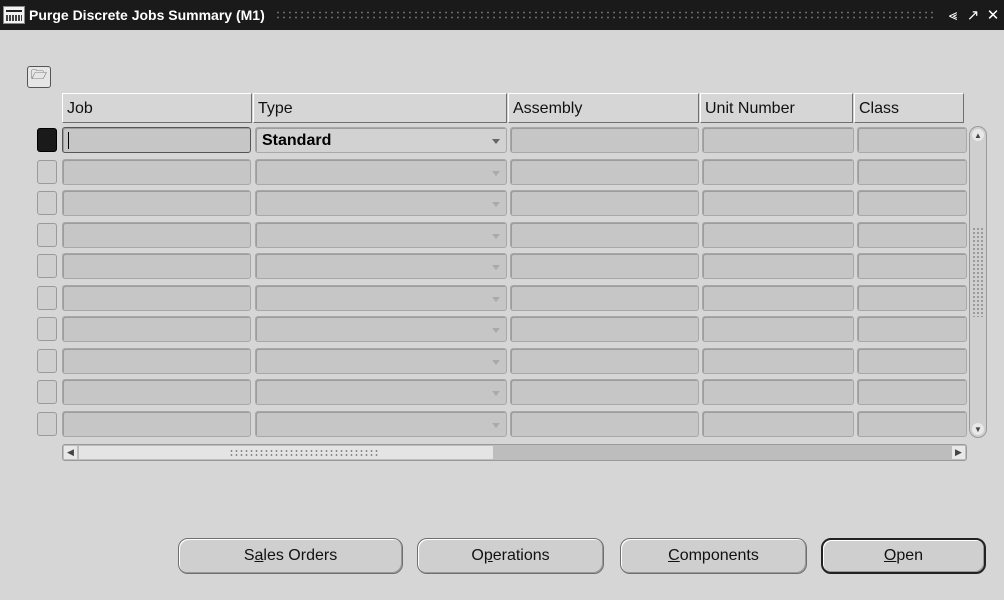 Image resolution: width=1004 pixels, height=600 pixels. Describe the element at coordinates (978, 135) in the screenshot. I see `scroll-up-icon: ▲` at that location.